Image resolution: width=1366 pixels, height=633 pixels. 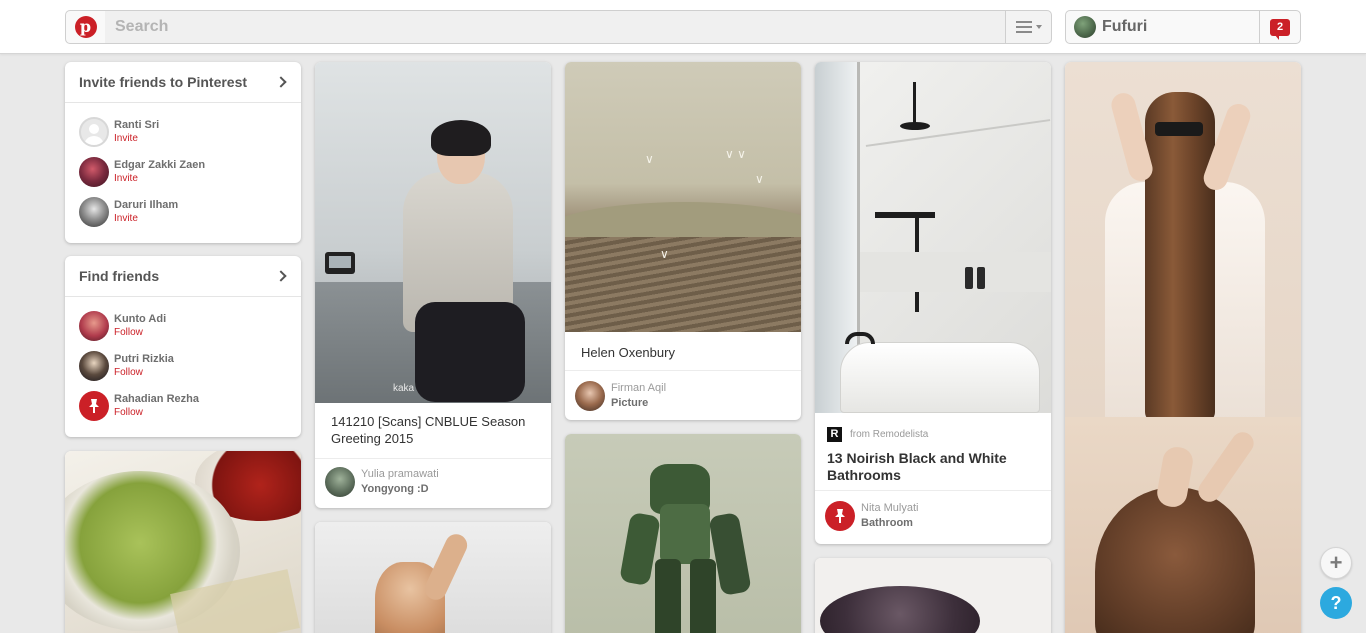 What do you see at coordinates (119, 276) in the screenshot?
I see `widget-title: Find friends` at bounding box center [119, 276].